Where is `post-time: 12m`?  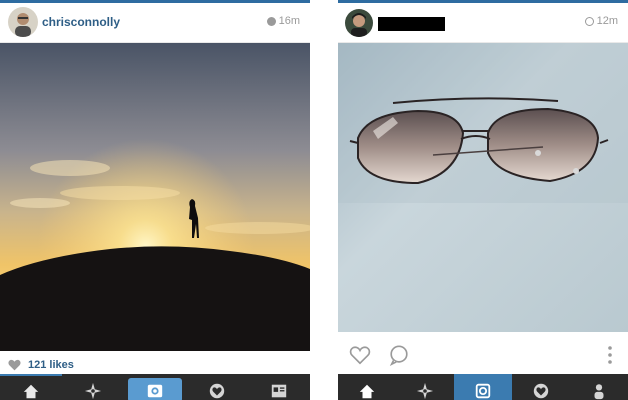
post-time: 12m is located at coordinates (601, 21).